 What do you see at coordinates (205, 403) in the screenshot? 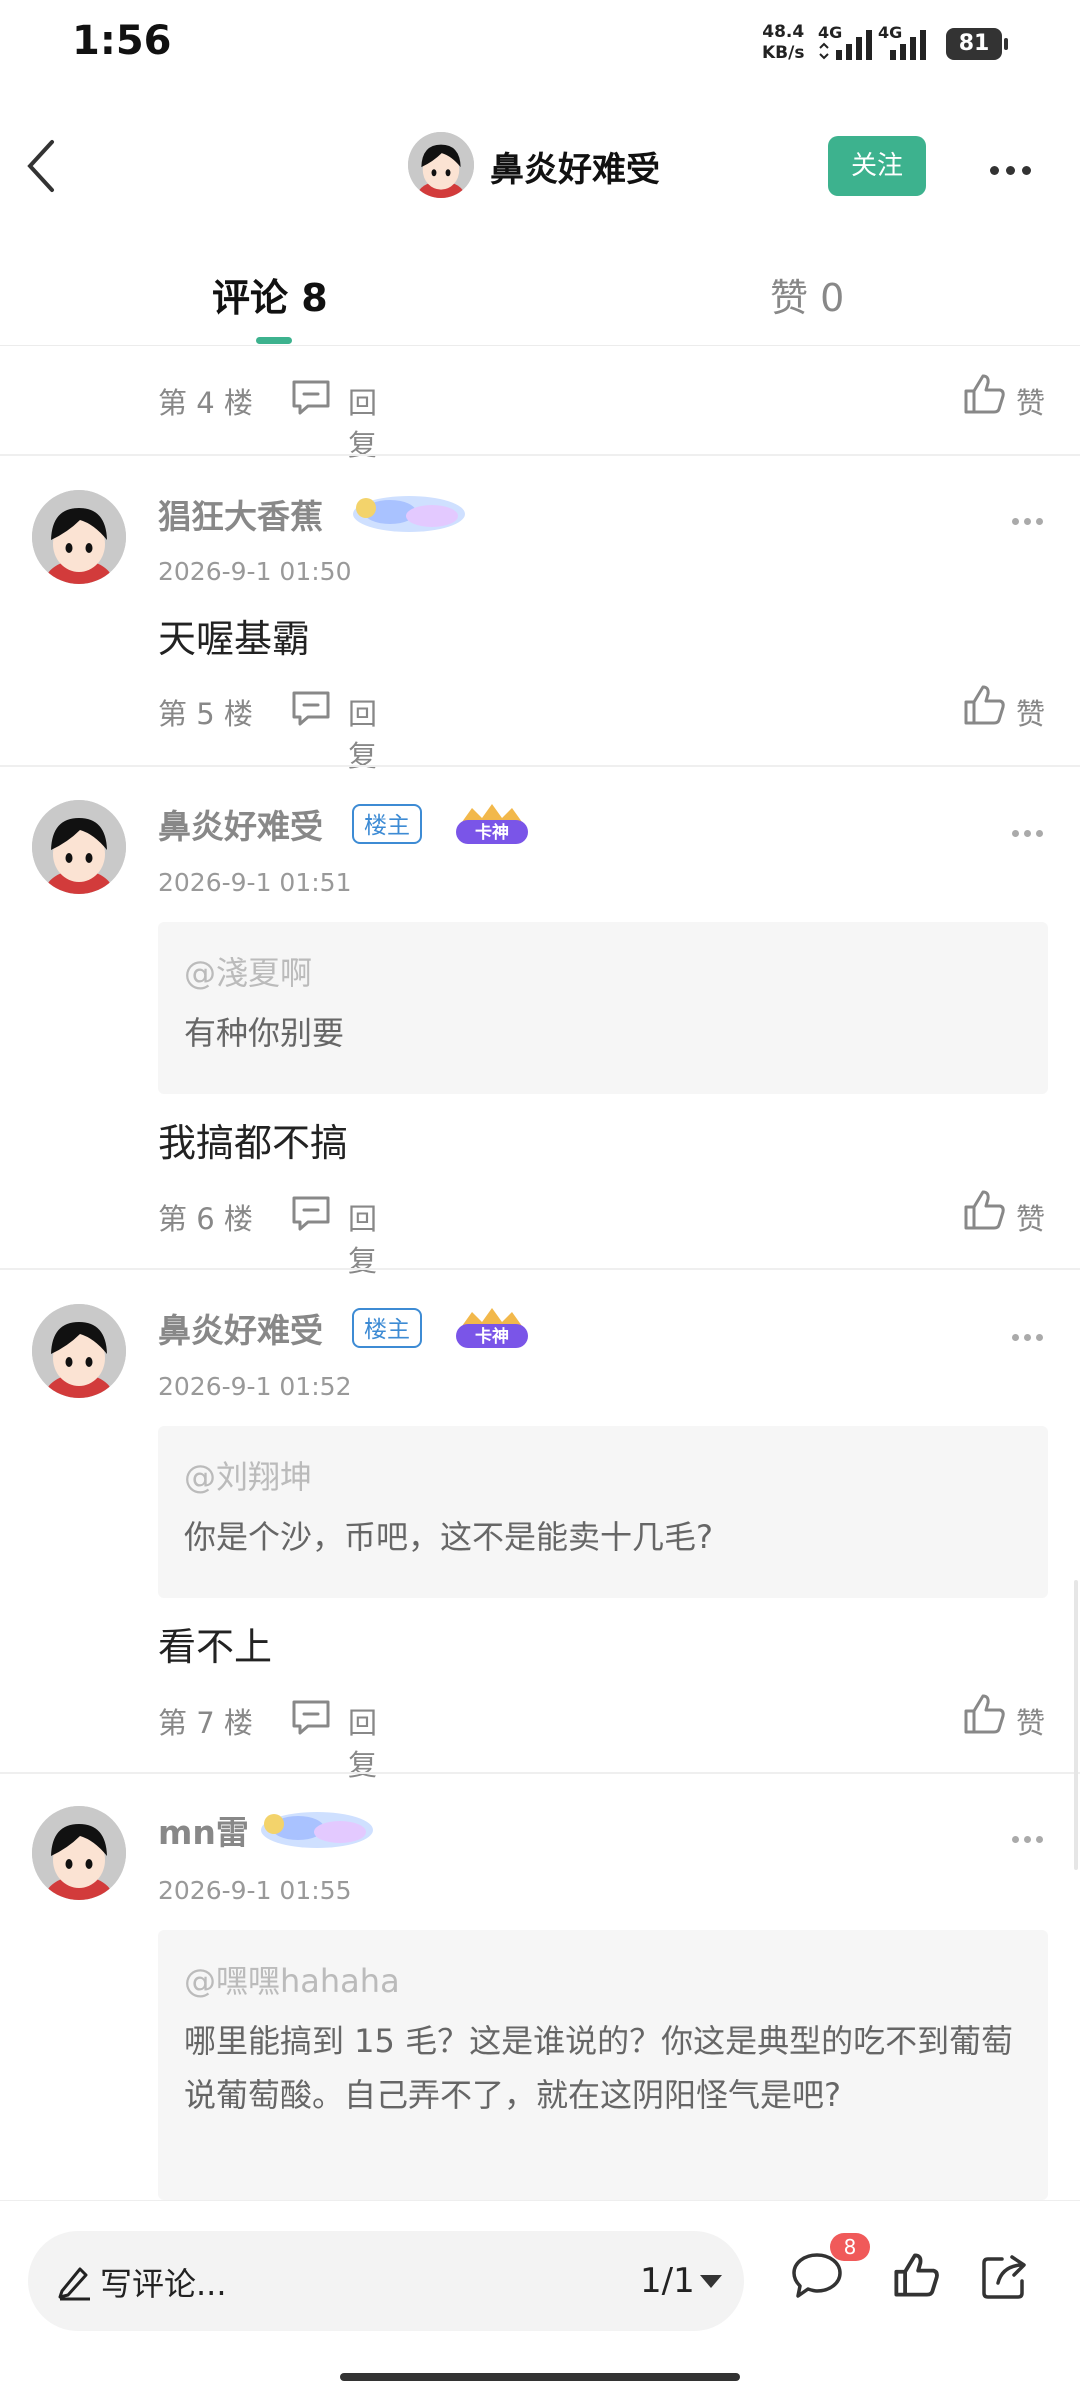
I see `floor-number: 第 4 楼` at bounding box center [205, 403].